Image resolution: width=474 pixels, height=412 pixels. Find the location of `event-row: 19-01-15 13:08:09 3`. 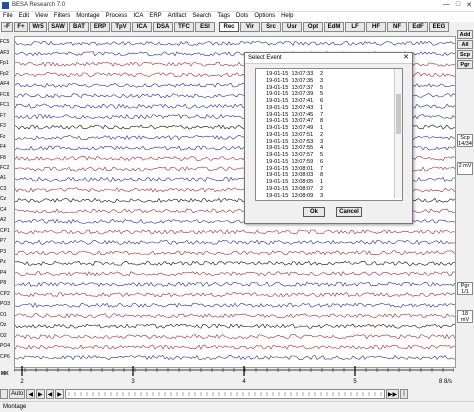

event-row: 19-01-15 13:08:09 3 is located at coordinates (325, 196).